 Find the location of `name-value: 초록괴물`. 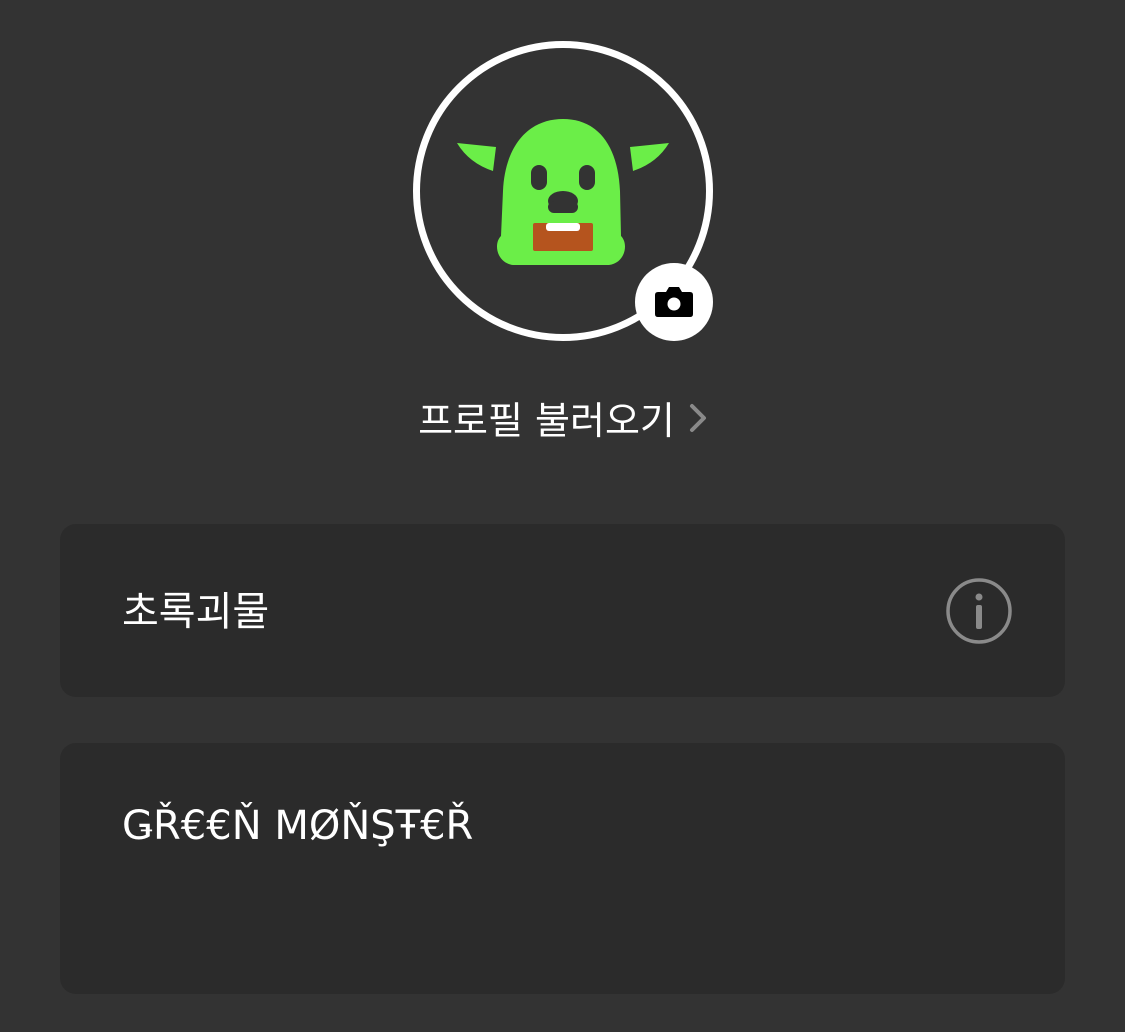

name-value: 초록괴물 is located at coordinates (196, 612).